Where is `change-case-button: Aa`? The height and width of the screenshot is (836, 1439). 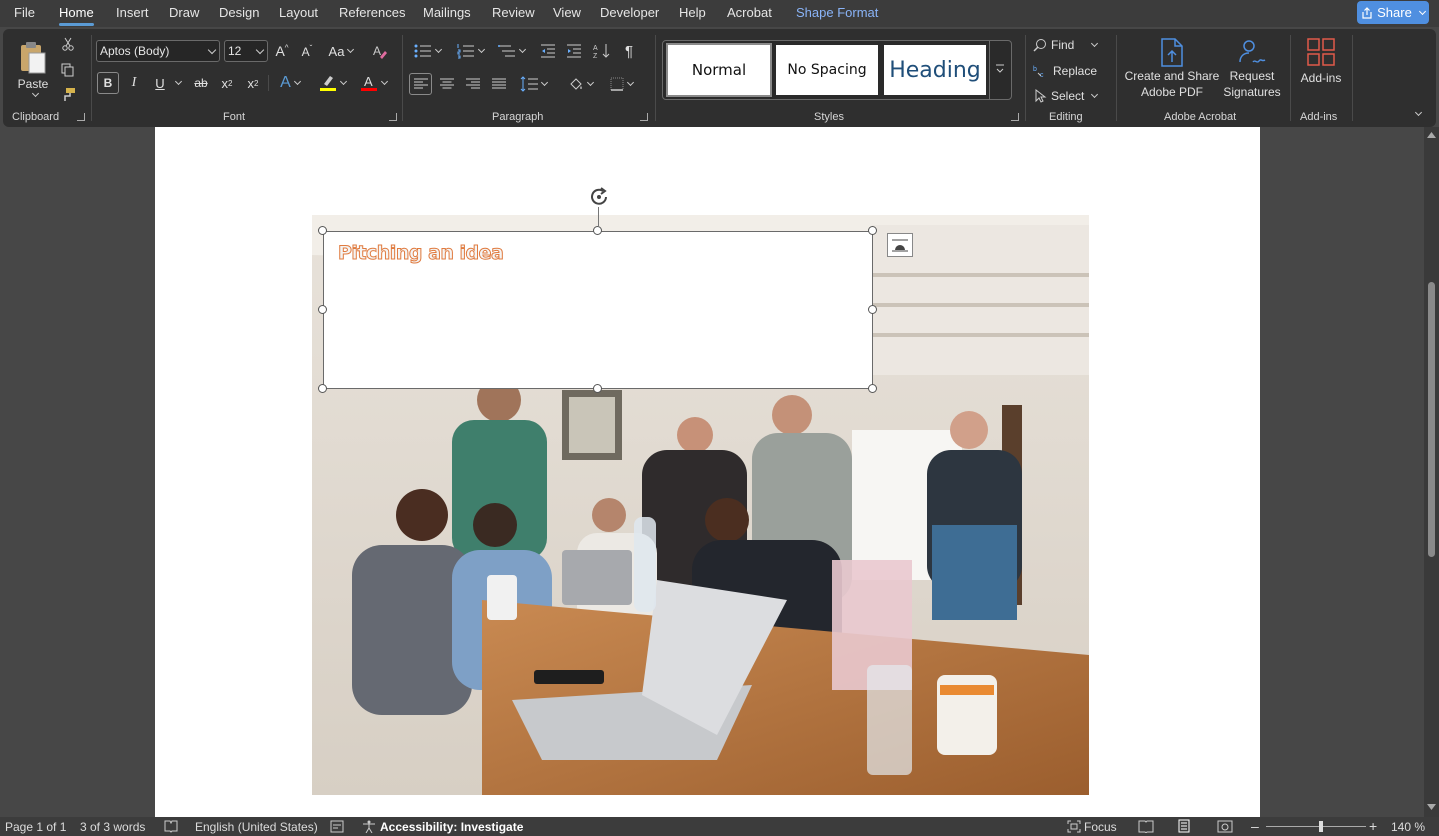
change-case-button: Aa is located at coordinates (341, 51).